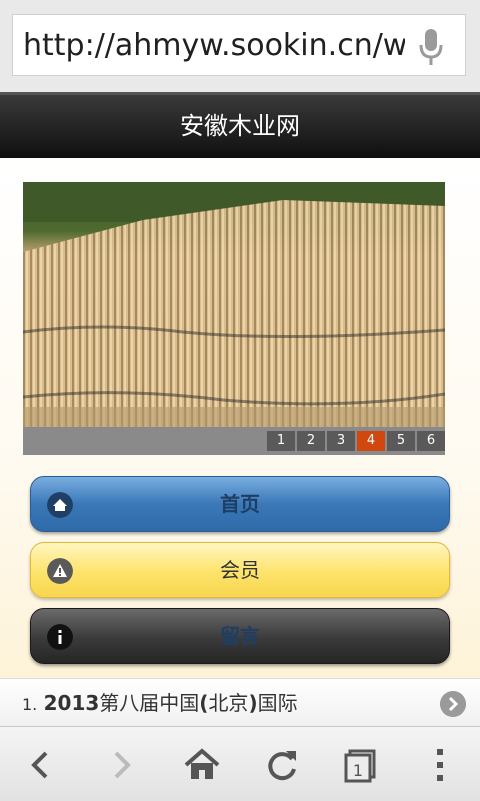 Image resolution: width=480 pixels, height=801 pixels. Describe the element at coordinates (282, 765) in the screenshot. I see `reload-icon` at that location.